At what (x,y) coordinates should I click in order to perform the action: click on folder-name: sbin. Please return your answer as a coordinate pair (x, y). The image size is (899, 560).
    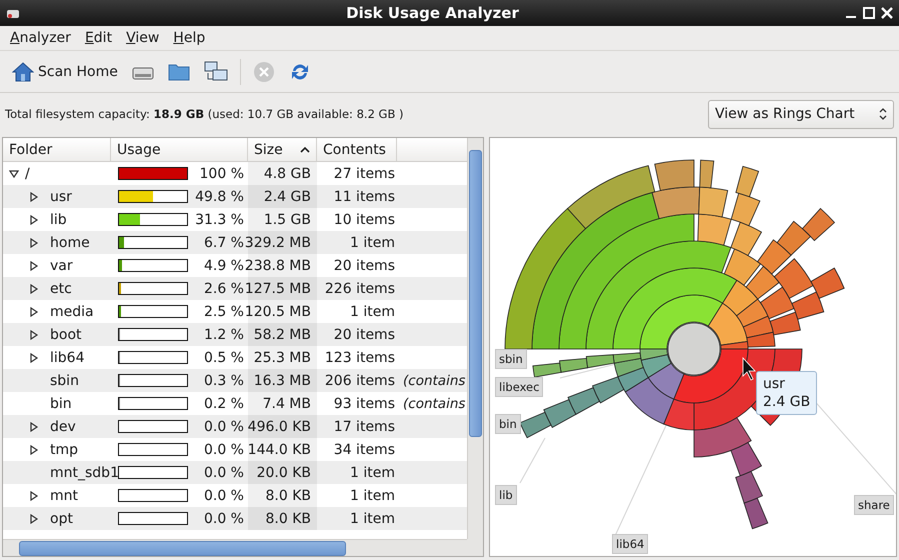
    Looking at the image, I should click on (62, 380).